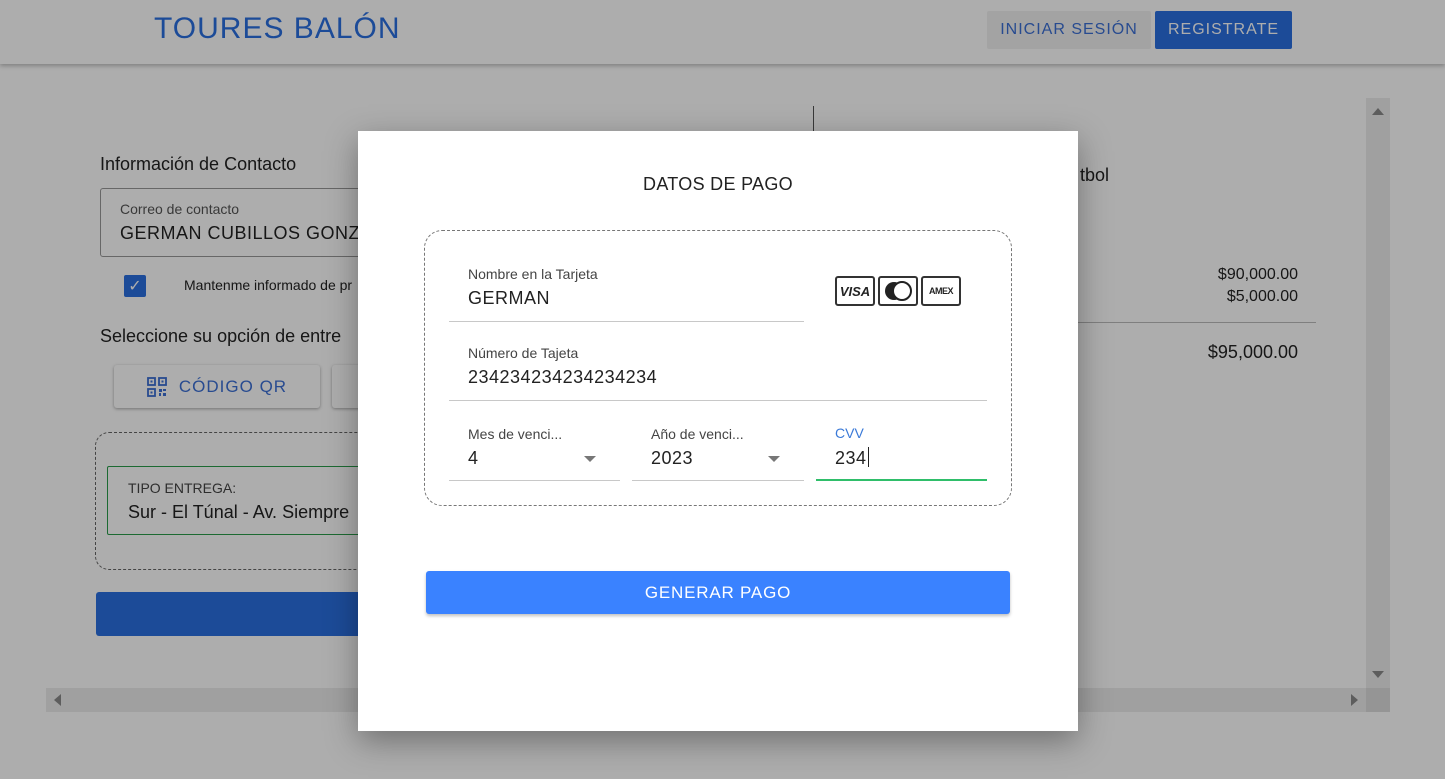 Image resolution: width=1445 pixels, height=779 pixels. Describe the element at coordinates (868, 457) in the screenshot. I see `text-cursor` at that location.